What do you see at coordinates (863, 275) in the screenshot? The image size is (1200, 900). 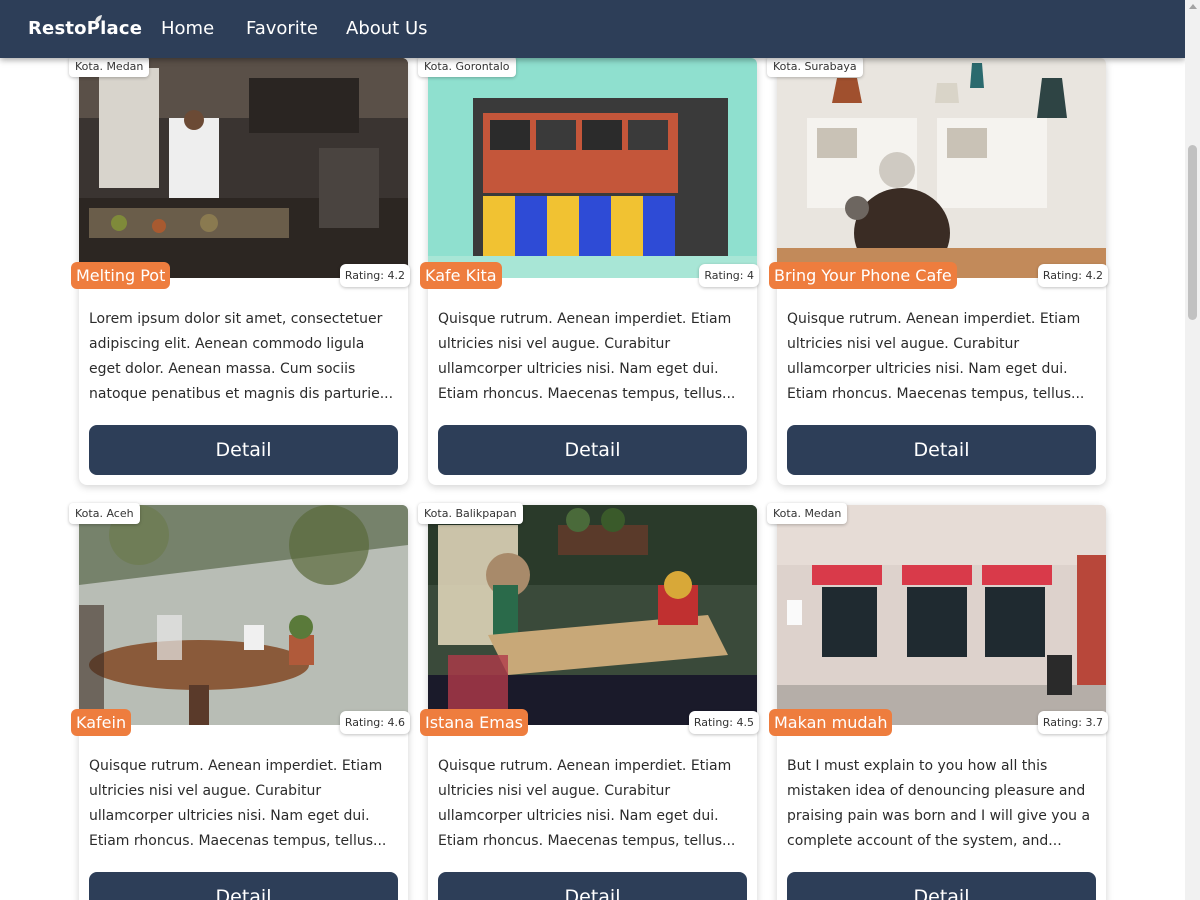 I see `restaurant-name: Bring Your Phone Cafe` at bounding box center [863, 275].